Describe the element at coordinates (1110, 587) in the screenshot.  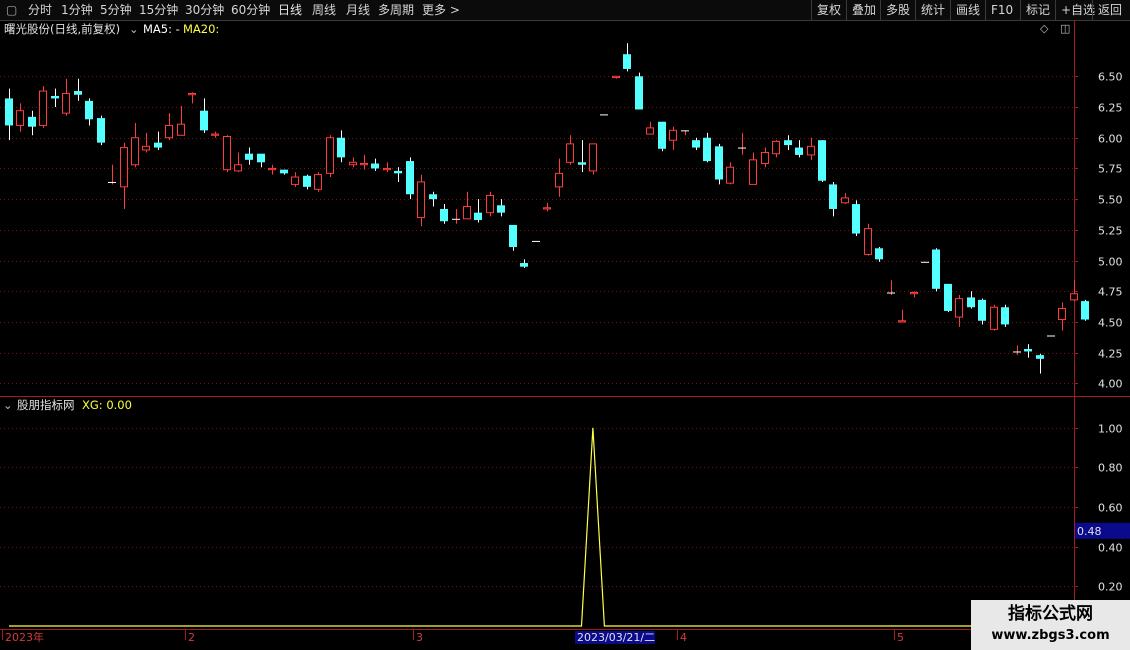
I see `indicator-tick-label: 0.20` at that location.